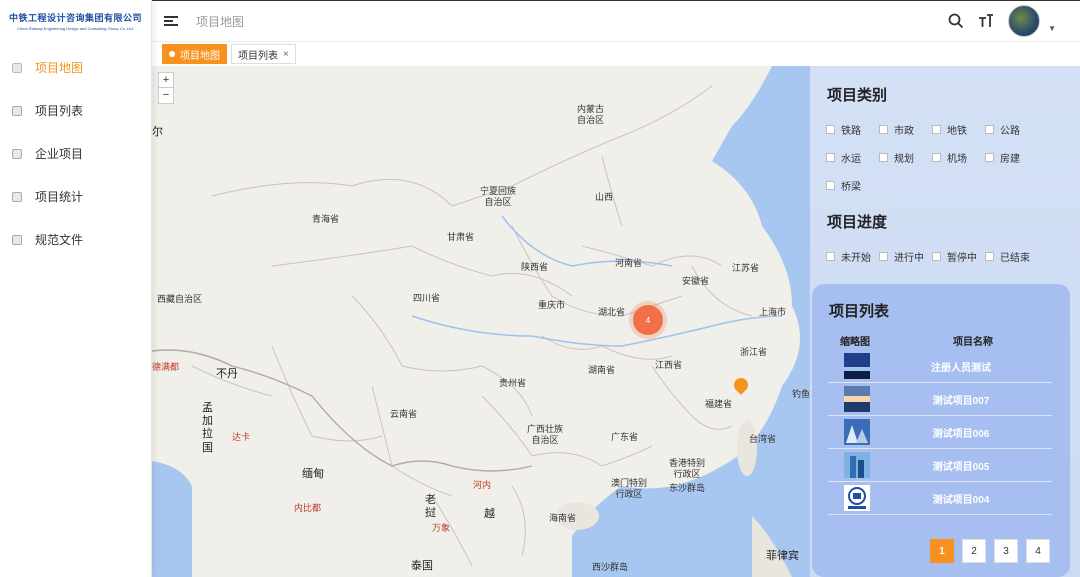 Image resolution: width=1080 pixels, height=577 pixels. Describe the element at coordinates (942, 551) in the screenshot. I see `page-button-1: 1` at that location.